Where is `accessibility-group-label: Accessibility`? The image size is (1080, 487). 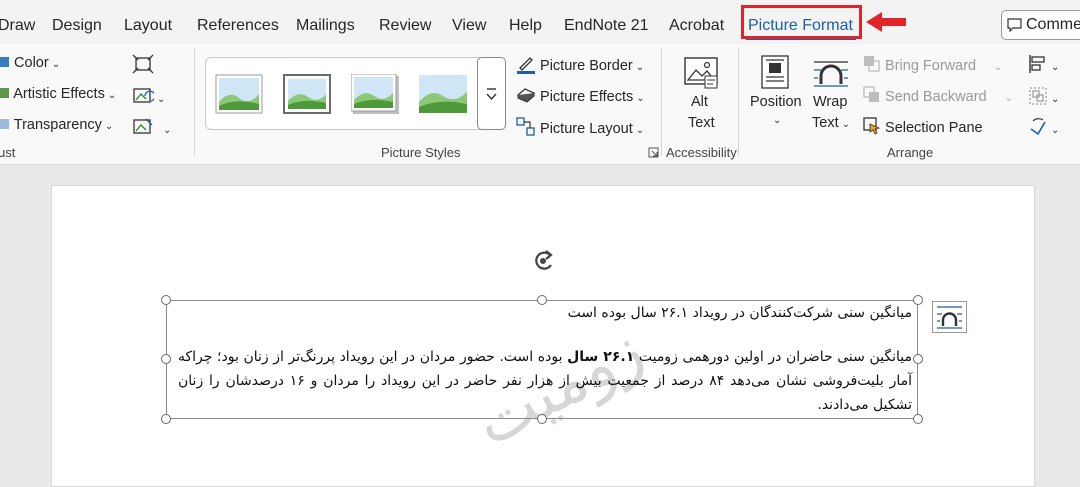
accessibility-group-label: Accessibility is located at coordinates (701, 152).